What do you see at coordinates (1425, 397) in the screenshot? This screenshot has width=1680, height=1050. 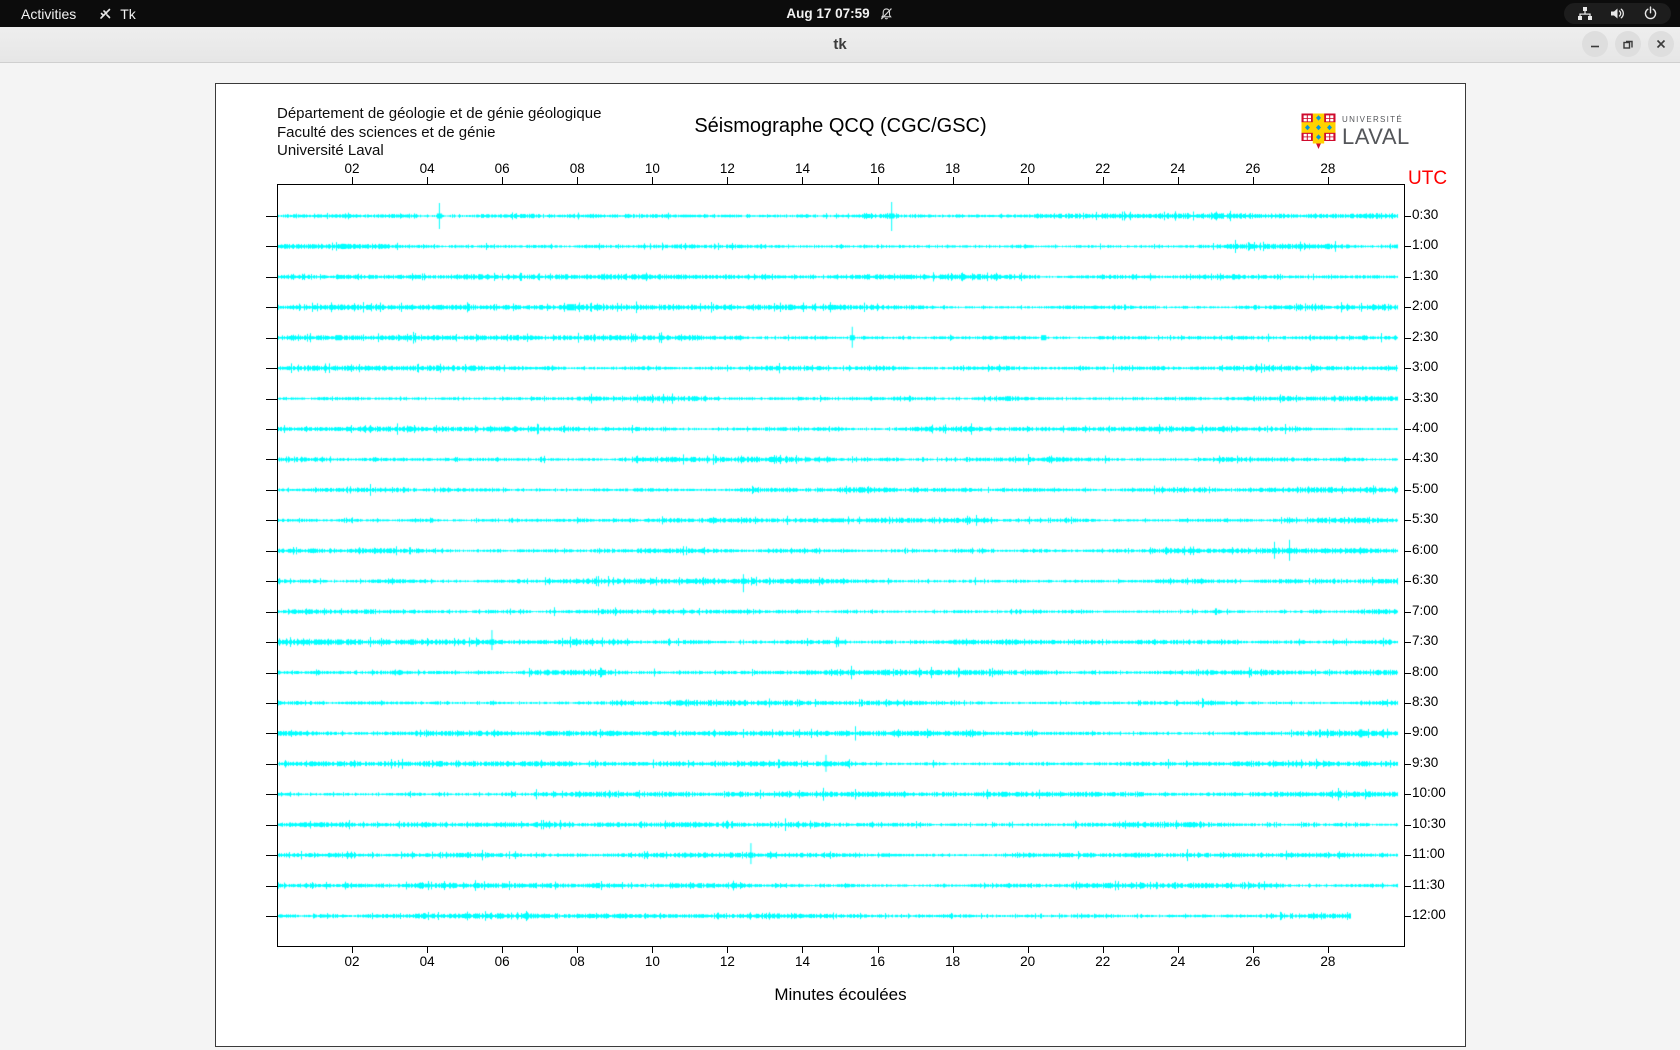 I see `time-label: 3:30` at bounding box center [1425, 397].